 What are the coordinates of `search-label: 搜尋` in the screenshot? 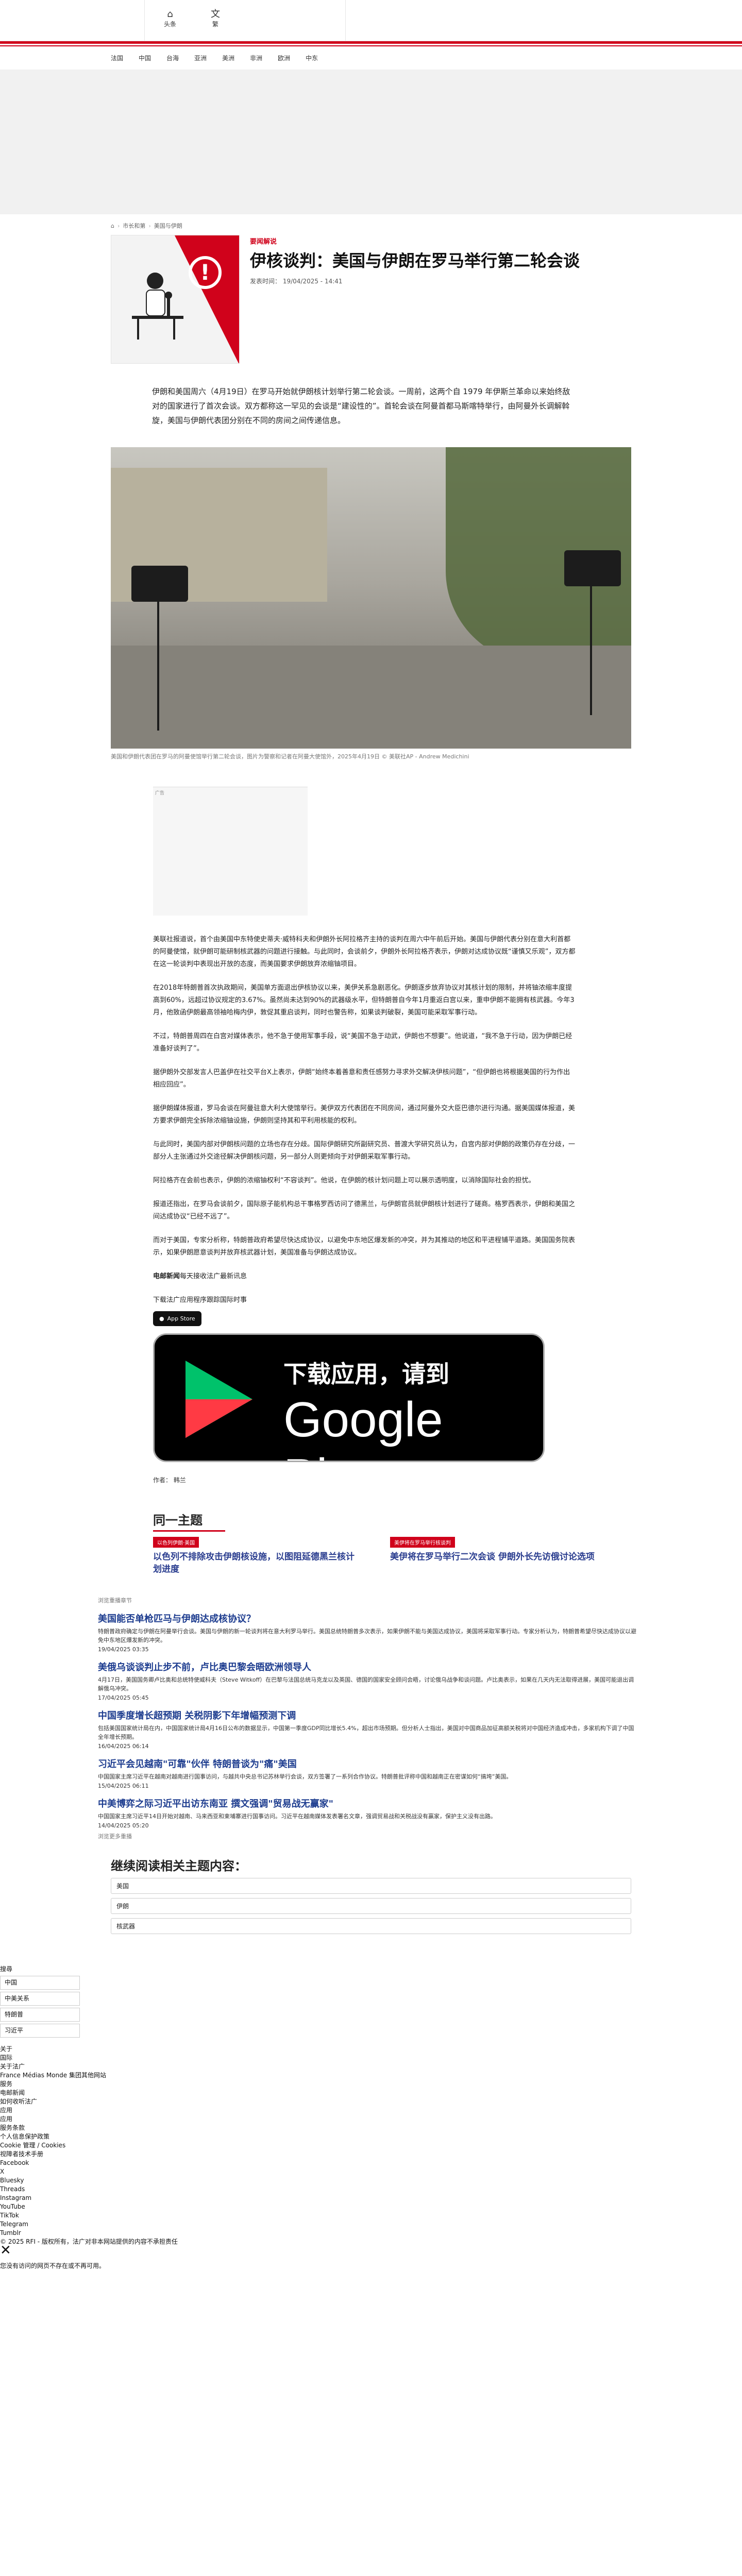 It's located at (6, 1969).